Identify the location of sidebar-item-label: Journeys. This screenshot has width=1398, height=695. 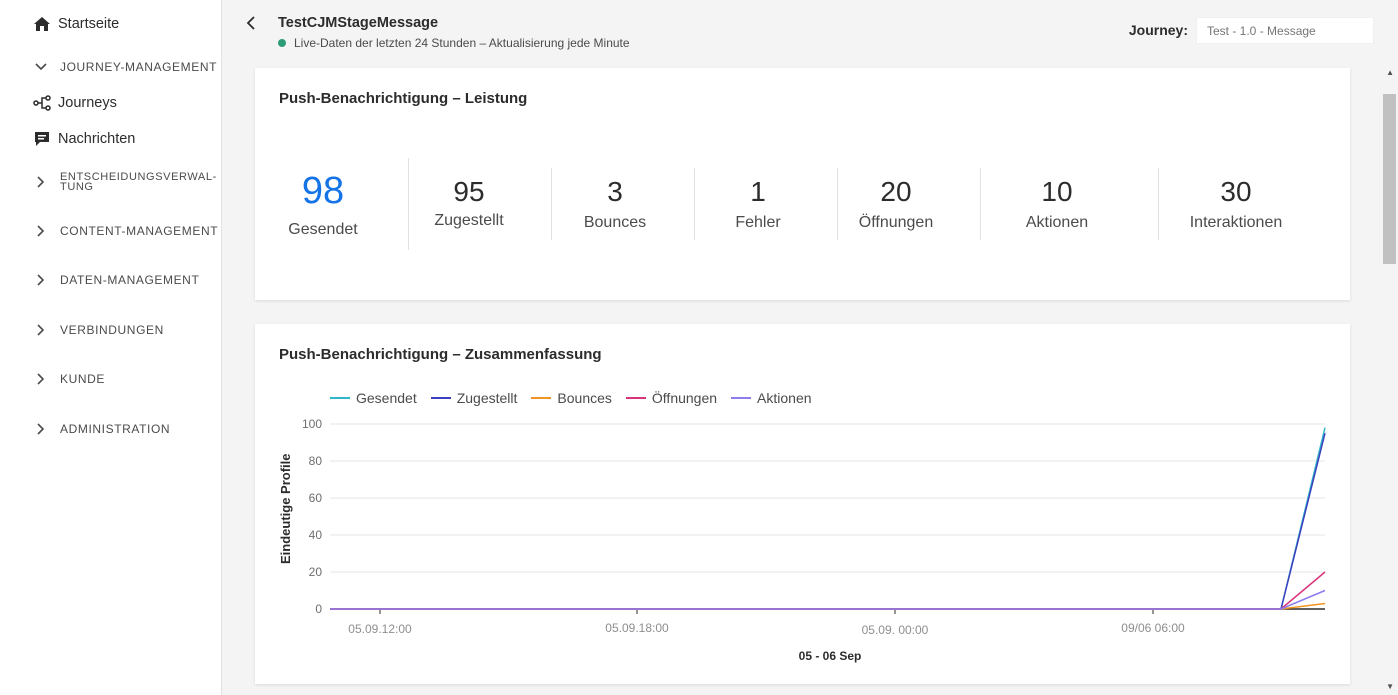
(87, 103).